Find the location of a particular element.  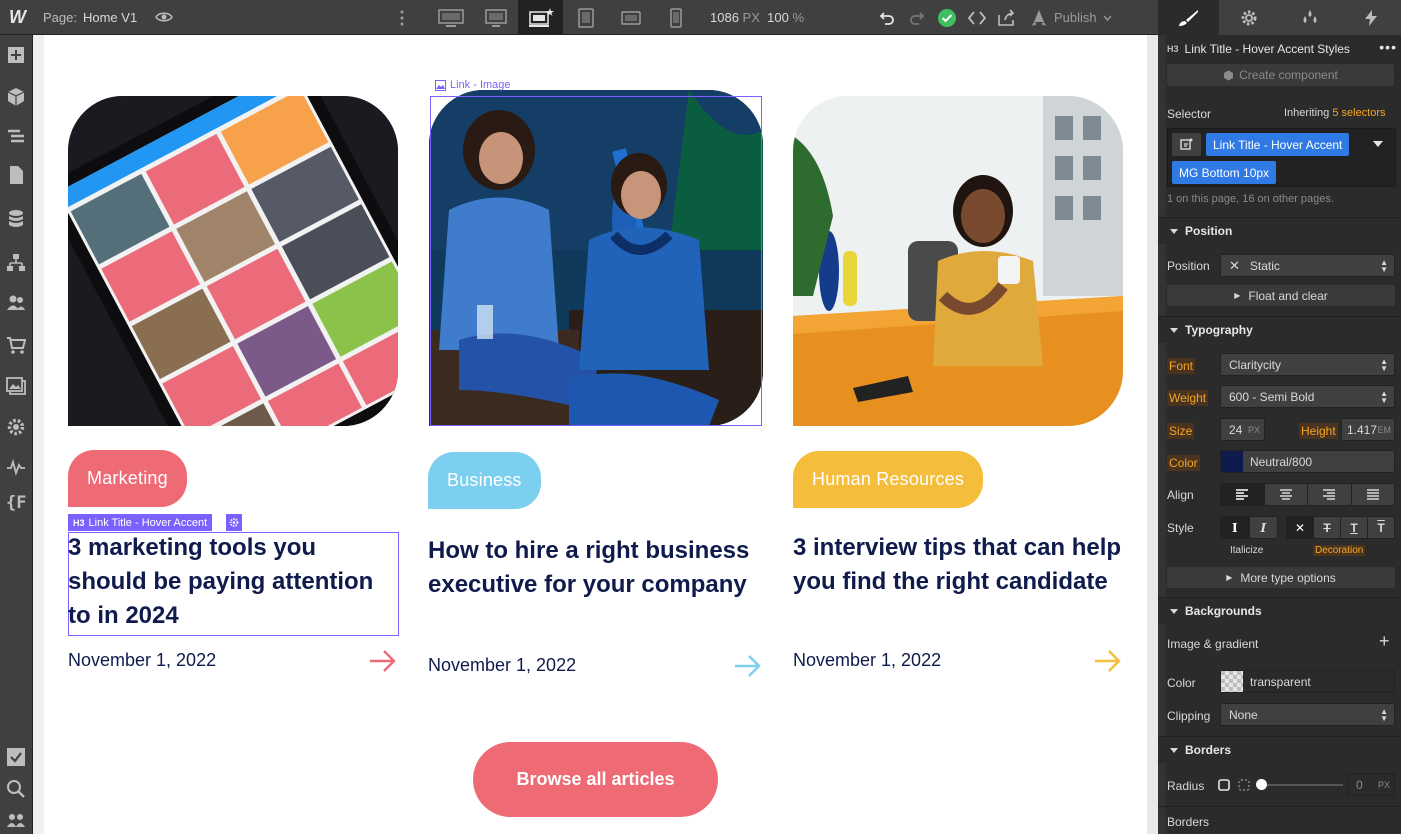

ecommerce-cart-icon is located at coordinates (16, 345).